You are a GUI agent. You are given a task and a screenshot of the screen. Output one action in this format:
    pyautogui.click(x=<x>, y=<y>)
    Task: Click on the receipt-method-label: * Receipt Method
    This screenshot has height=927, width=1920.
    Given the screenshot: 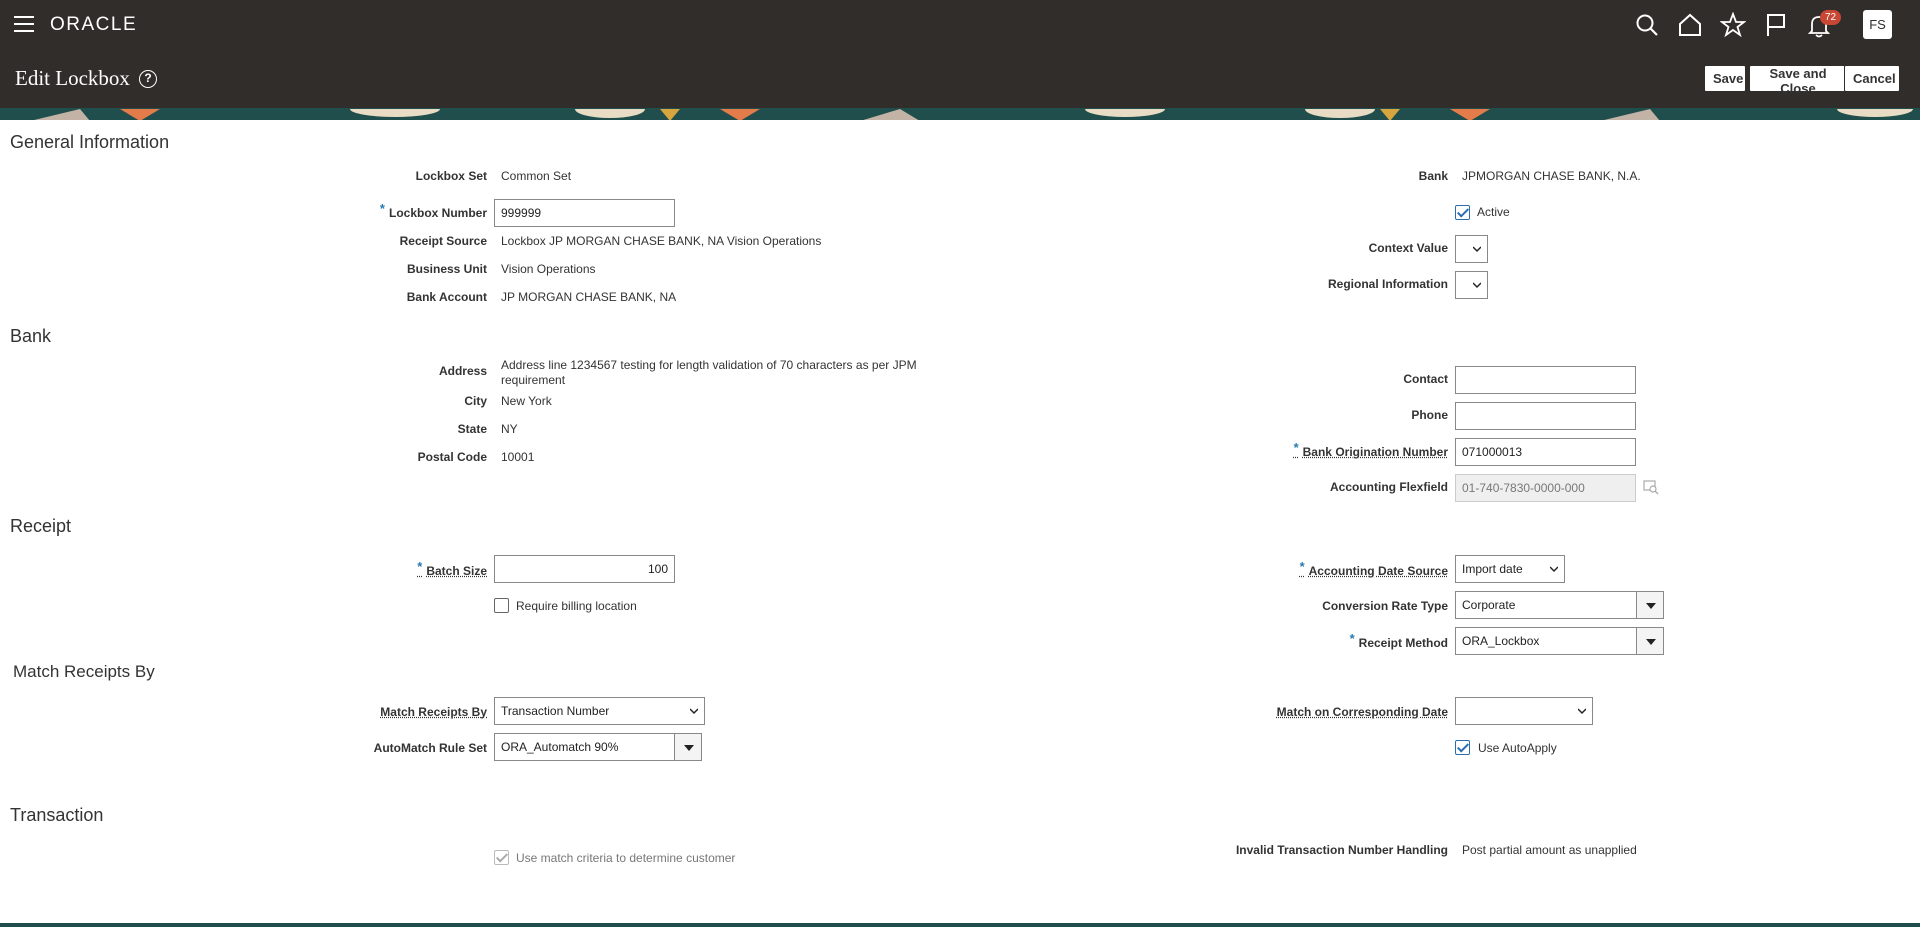 What is the action you would take?
    pyautogui.click(x=1398, y=640)
    